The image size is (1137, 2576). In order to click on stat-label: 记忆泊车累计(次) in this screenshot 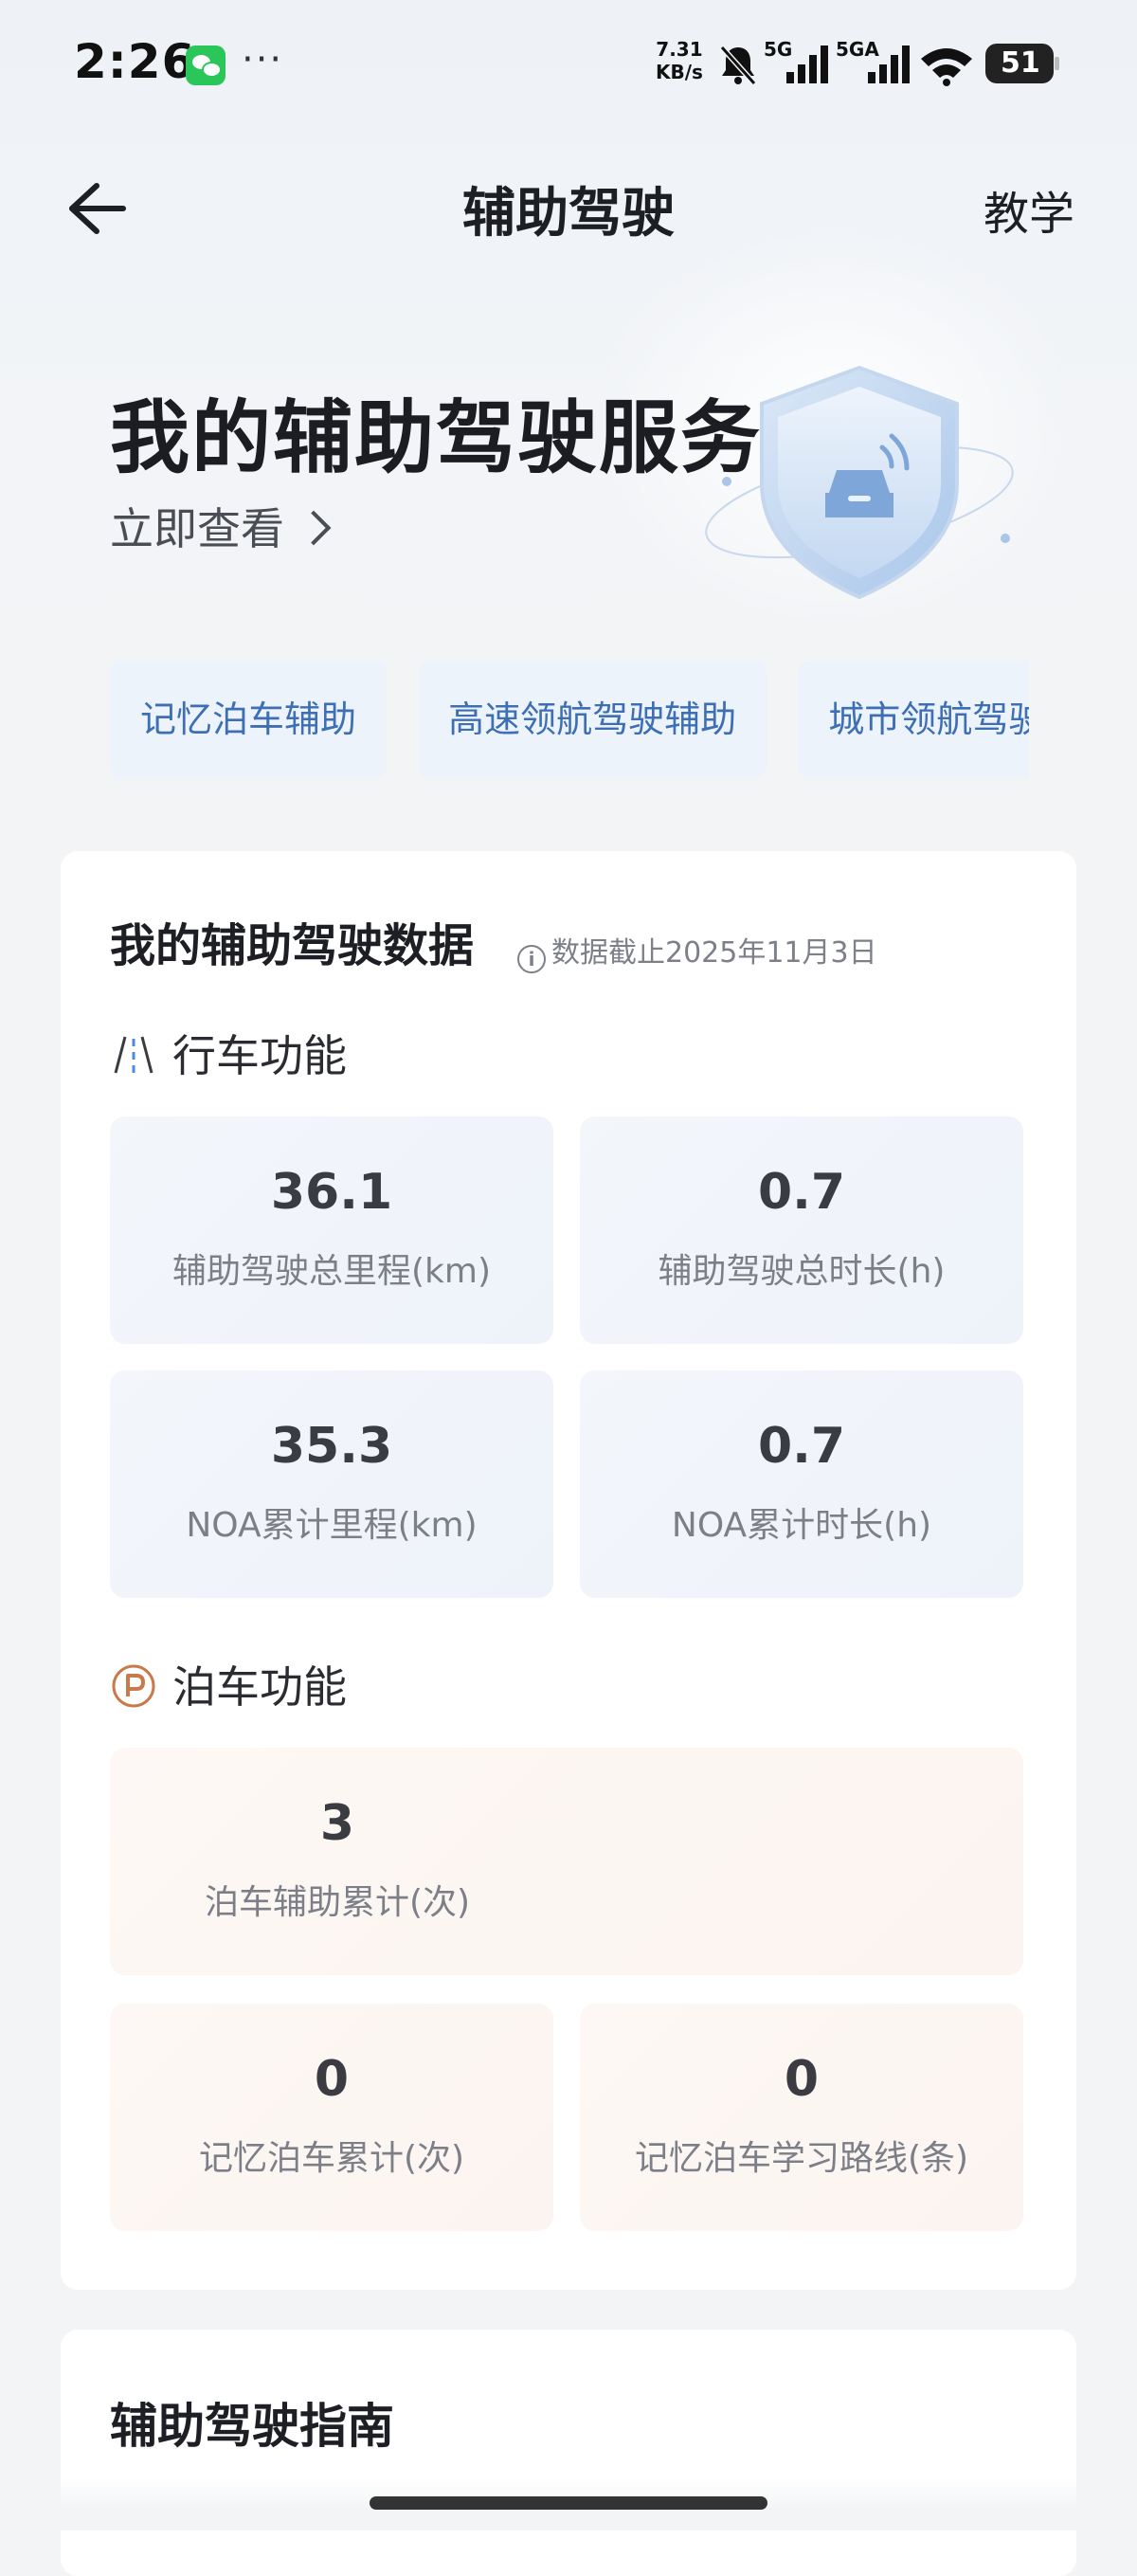, I will do `click(331, 2158)`.